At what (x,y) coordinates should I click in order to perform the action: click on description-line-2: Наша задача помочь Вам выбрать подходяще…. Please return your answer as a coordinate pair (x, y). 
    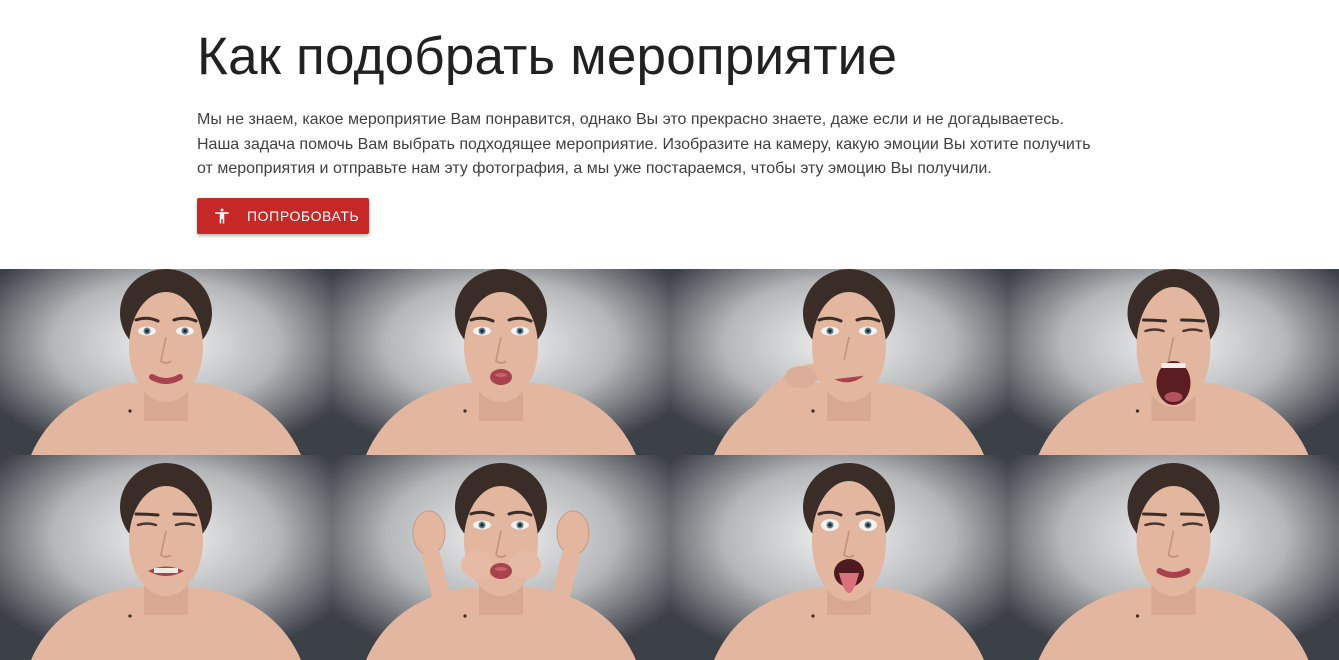
    Looking at the image, I should click on (644, 144).